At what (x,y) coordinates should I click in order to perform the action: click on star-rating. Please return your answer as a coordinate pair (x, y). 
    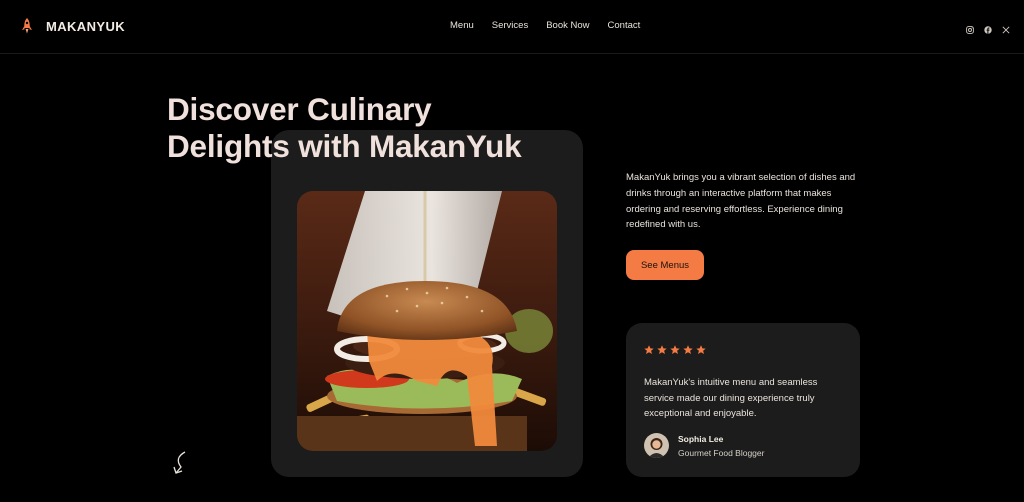
    Looking at the image, I should click on (675, 350).